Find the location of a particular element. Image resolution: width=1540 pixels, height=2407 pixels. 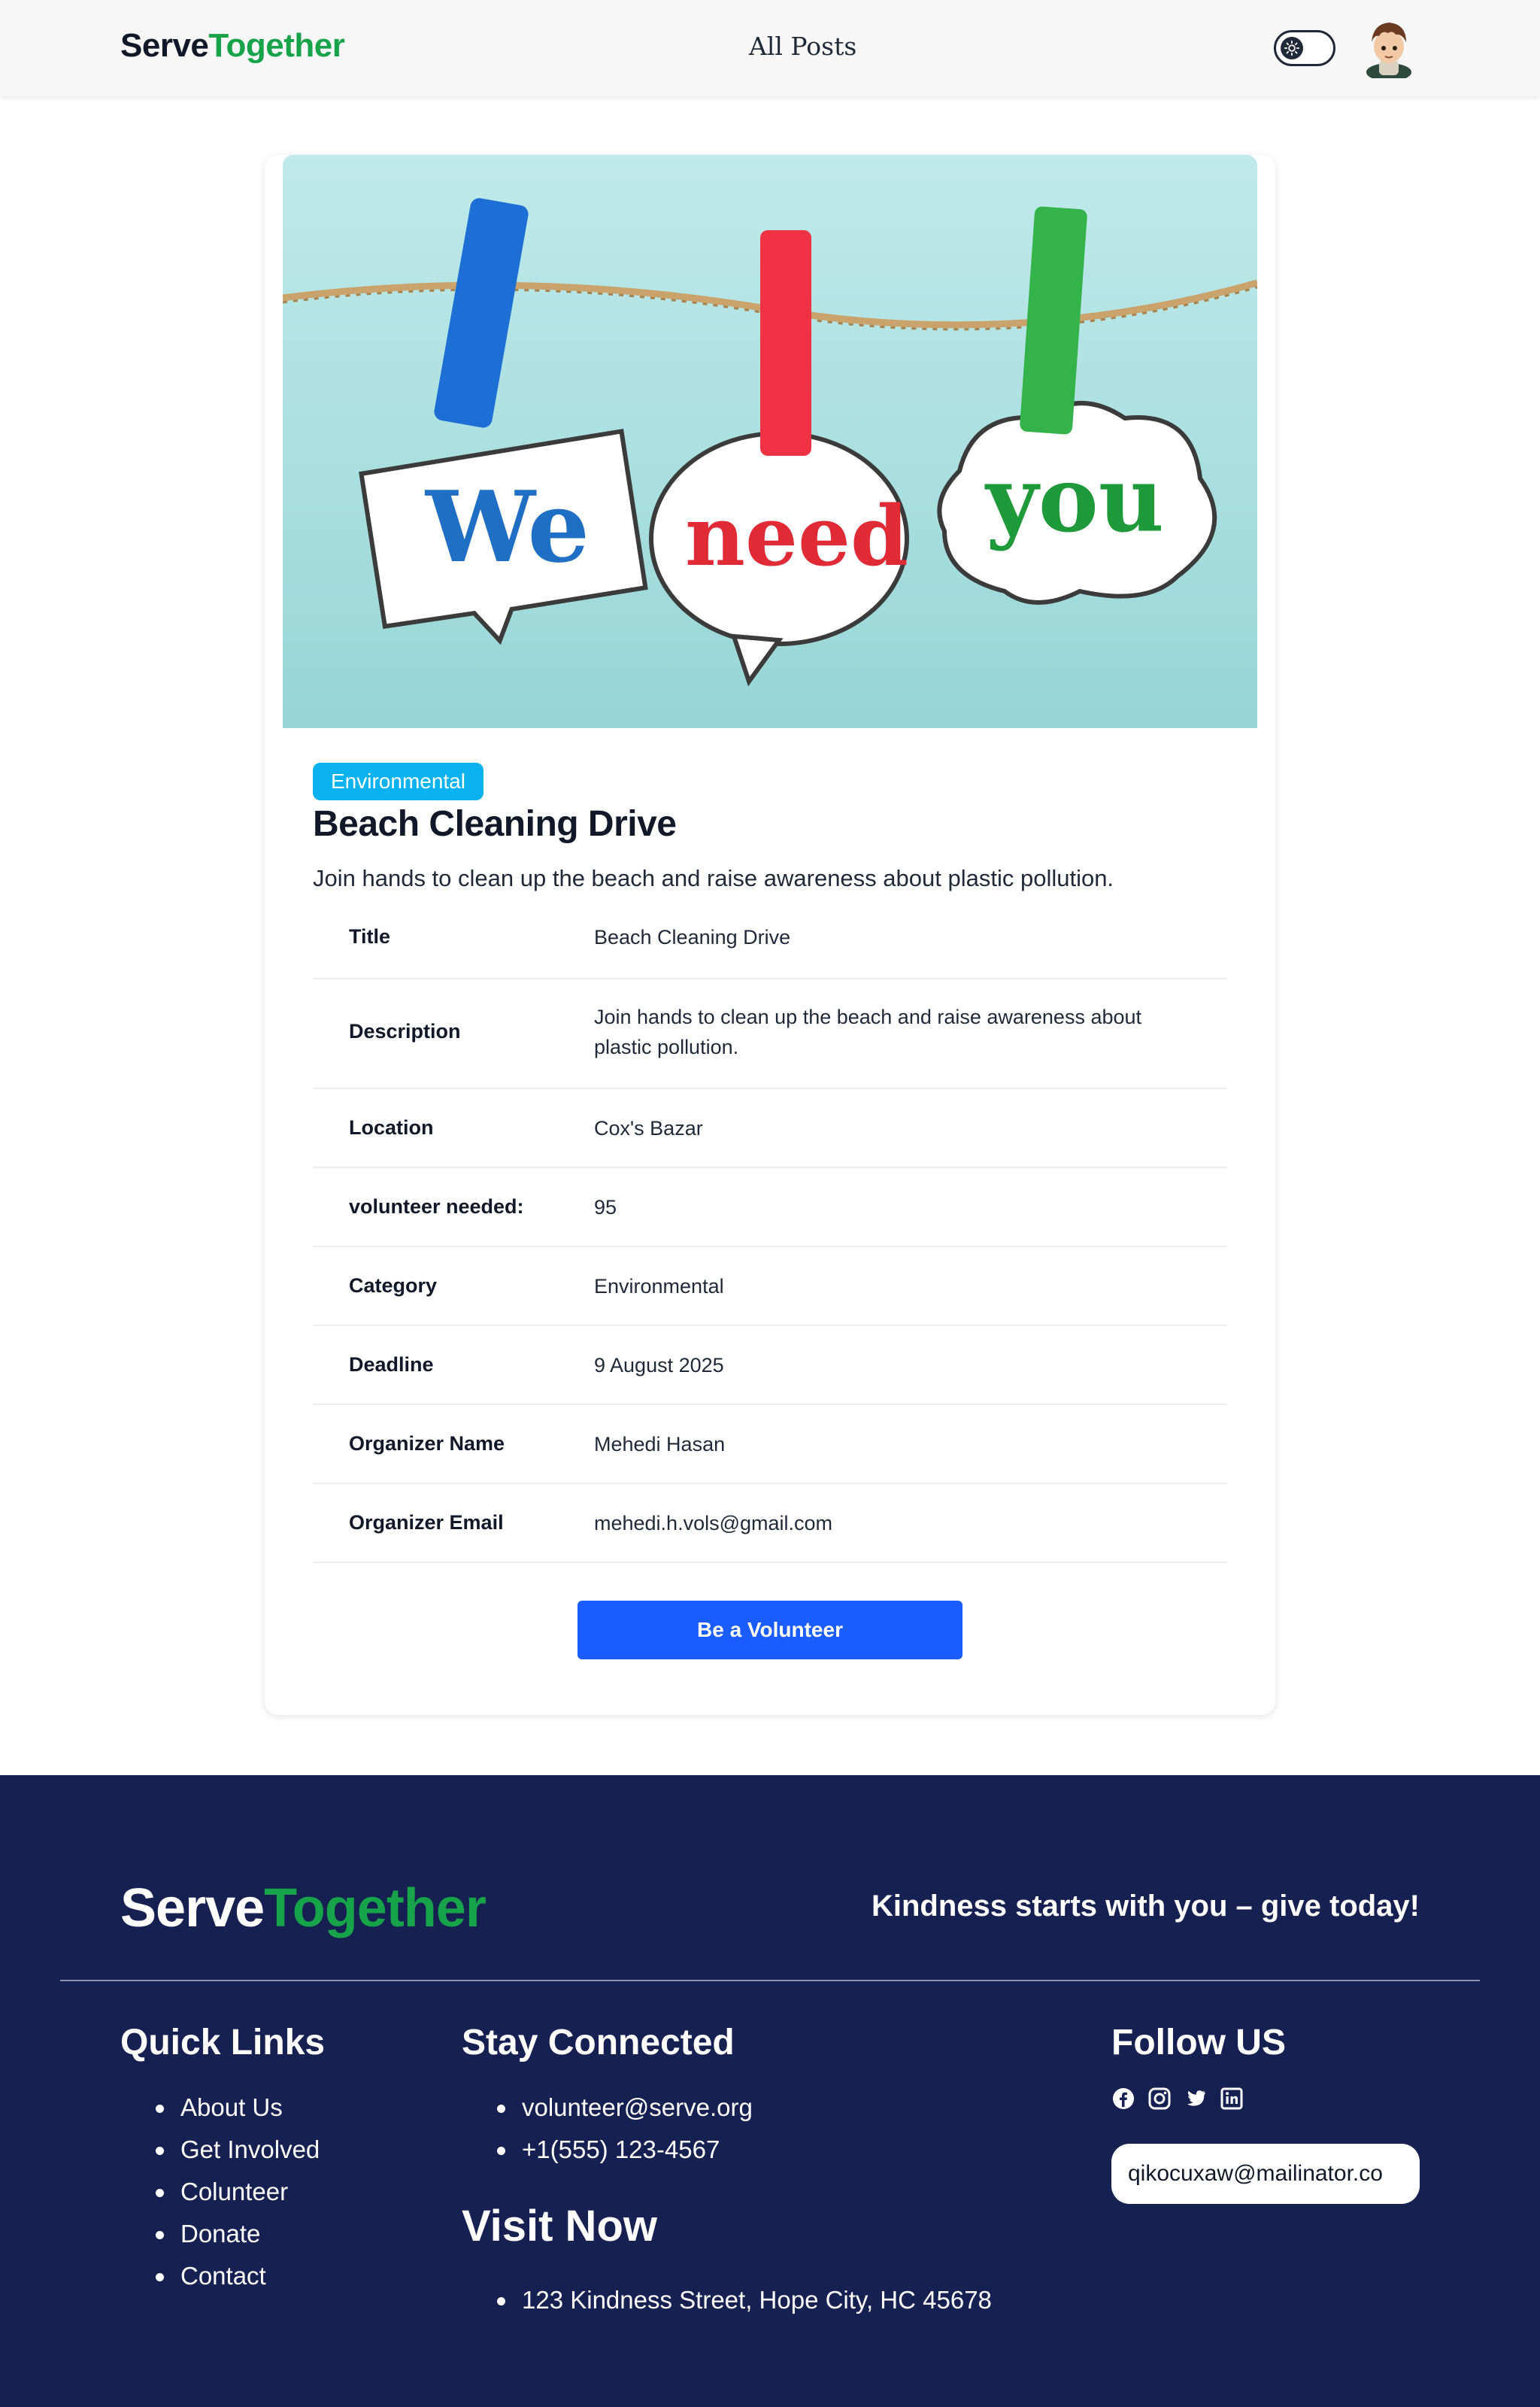

details-row: Category Environmental is located at coordinates (770, 1286).